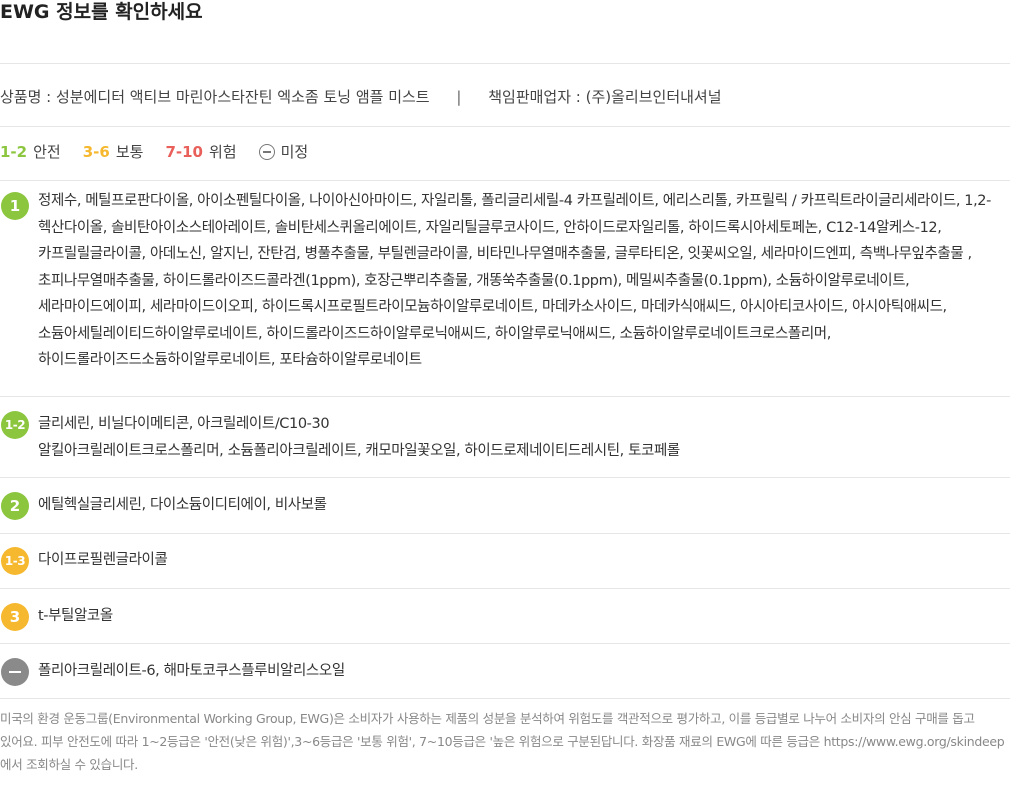 The height and width of the screenshot is (786, 1010). Describe the element at coordinates (101, 12) in the screenshot. I see `page-title: EWG 정보를 확인하세요` at that location.